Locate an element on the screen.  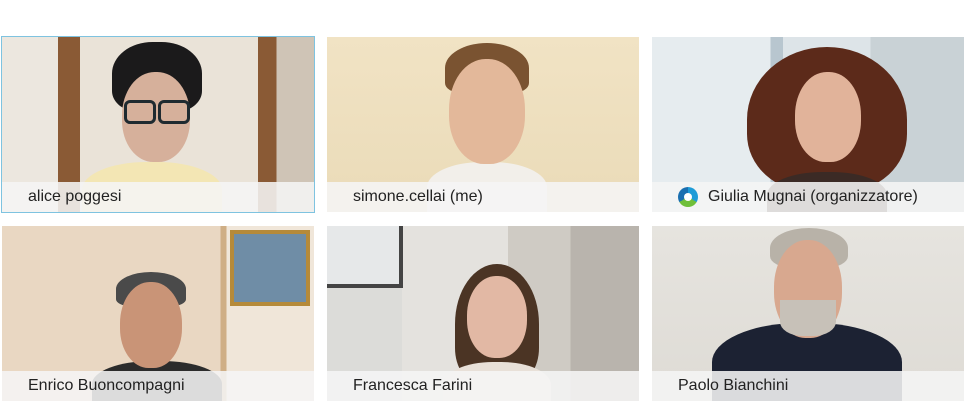
window-frame is located at coordinates (365, 257).